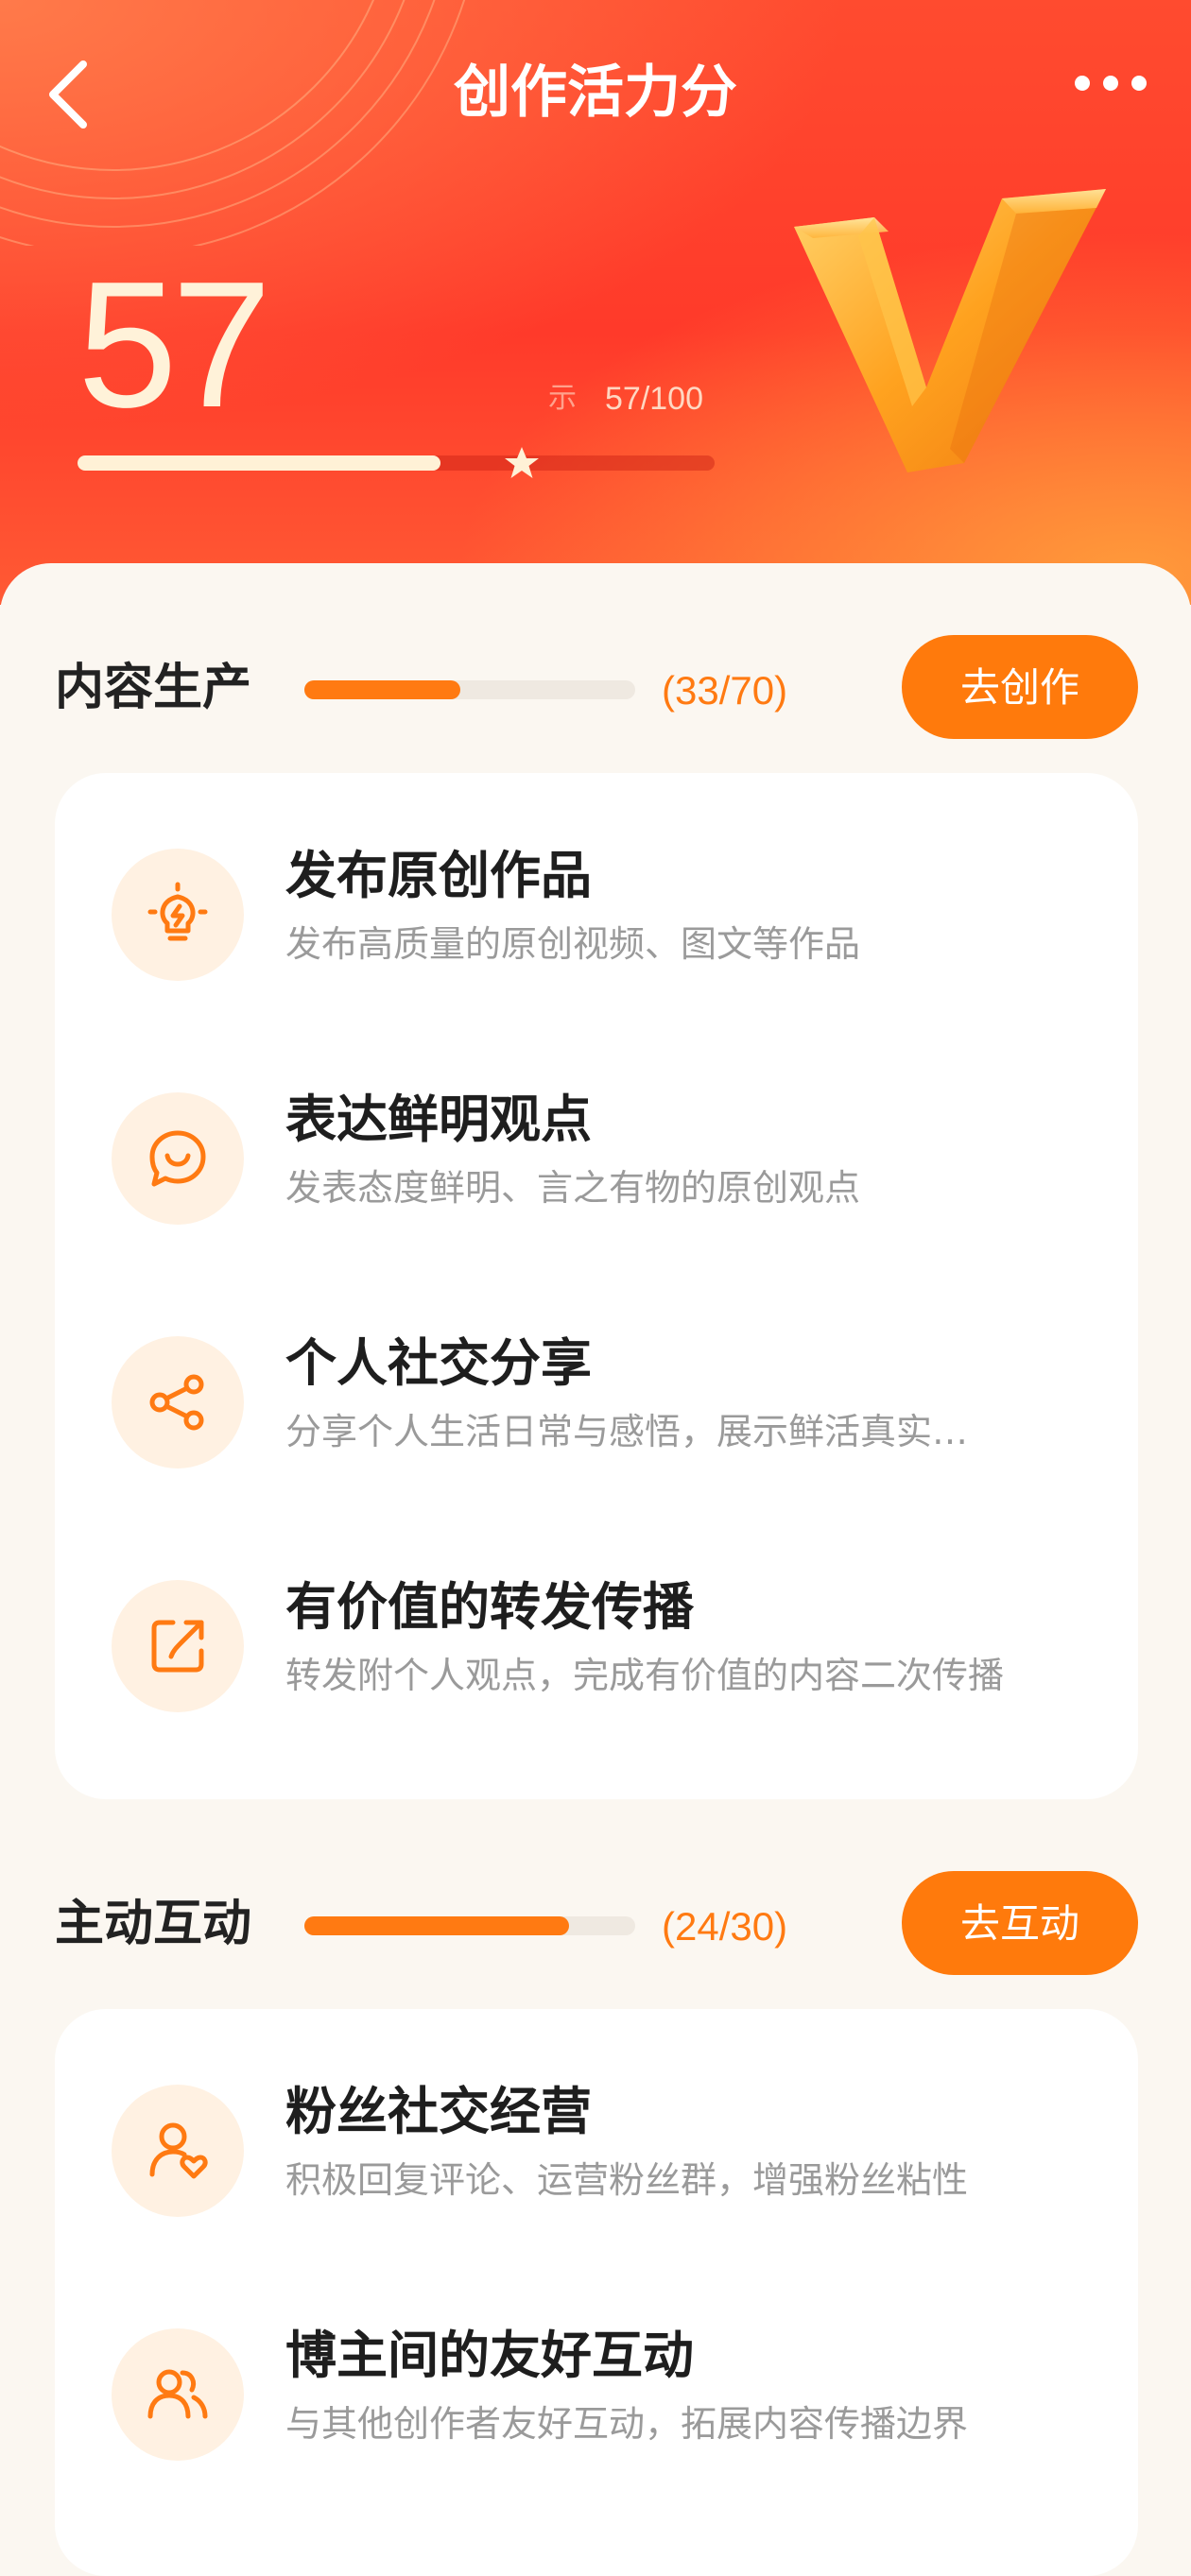  I want to click on score-progress-bar, so click(396, 463).